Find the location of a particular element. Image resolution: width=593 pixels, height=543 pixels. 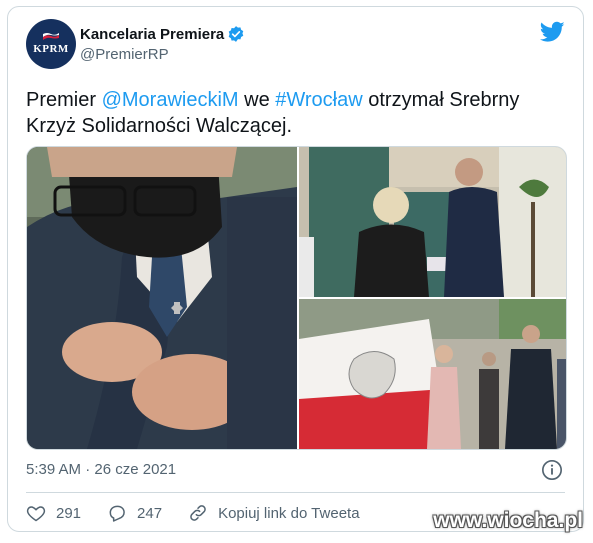

photo-2-illustration is located at coordinates (432, 222).